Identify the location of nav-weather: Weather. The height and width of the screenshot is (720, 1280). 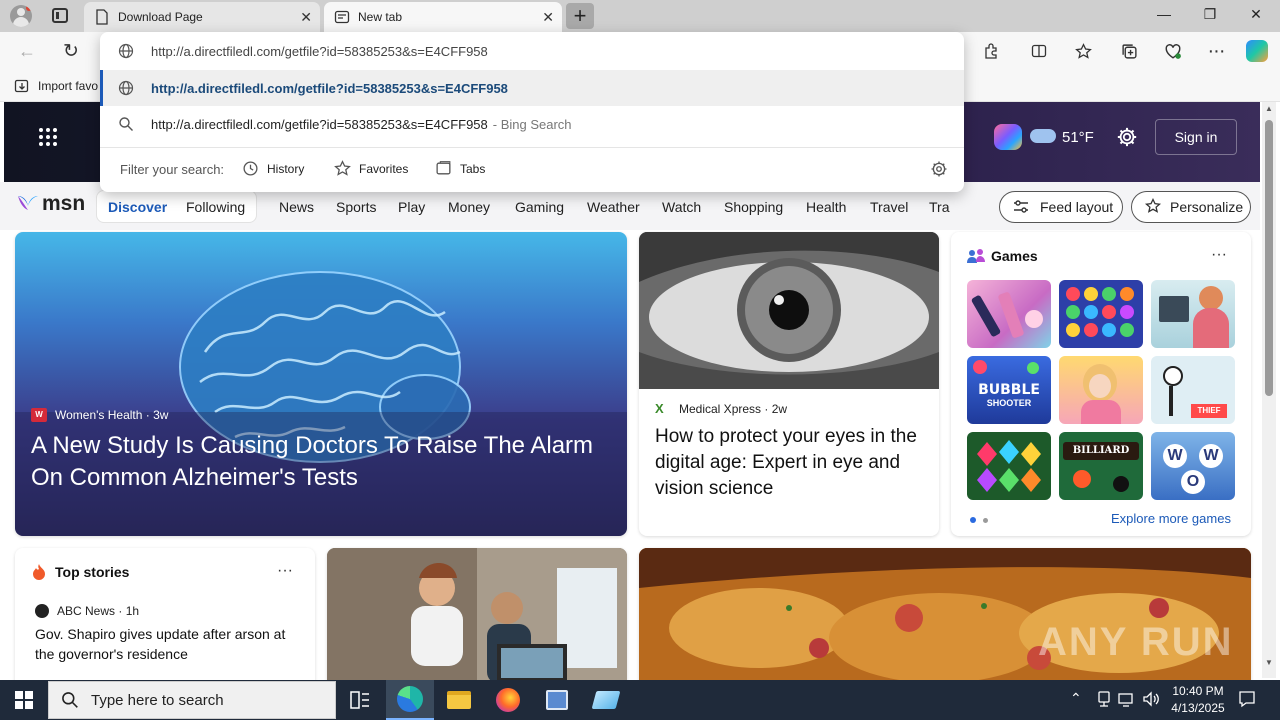
(613, 207).